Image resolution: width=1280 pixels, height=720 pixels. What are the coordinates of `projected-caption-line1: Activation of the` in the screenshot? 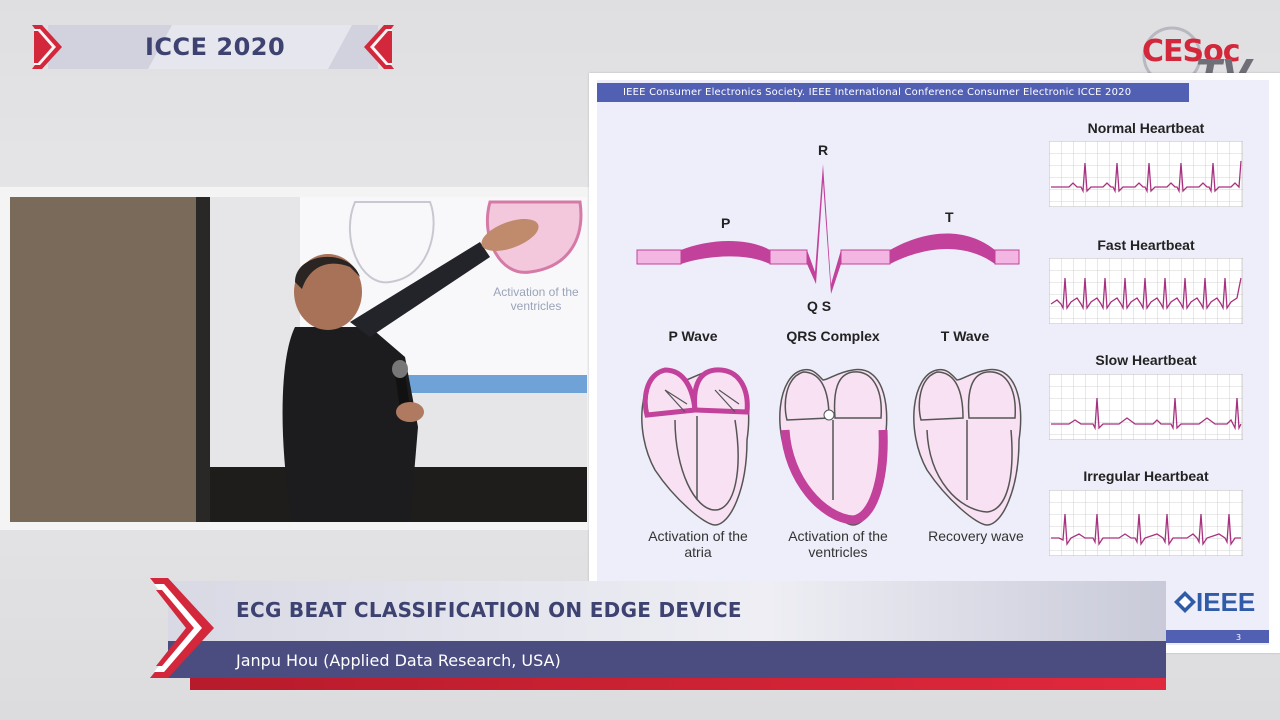 It's located at (536, 292).